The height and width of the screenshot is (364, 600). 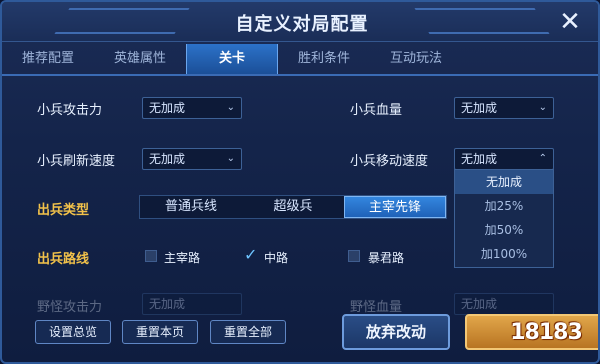 I want to click on minion-attack-label: 小兵攻击力, so click(x=70, y=110).